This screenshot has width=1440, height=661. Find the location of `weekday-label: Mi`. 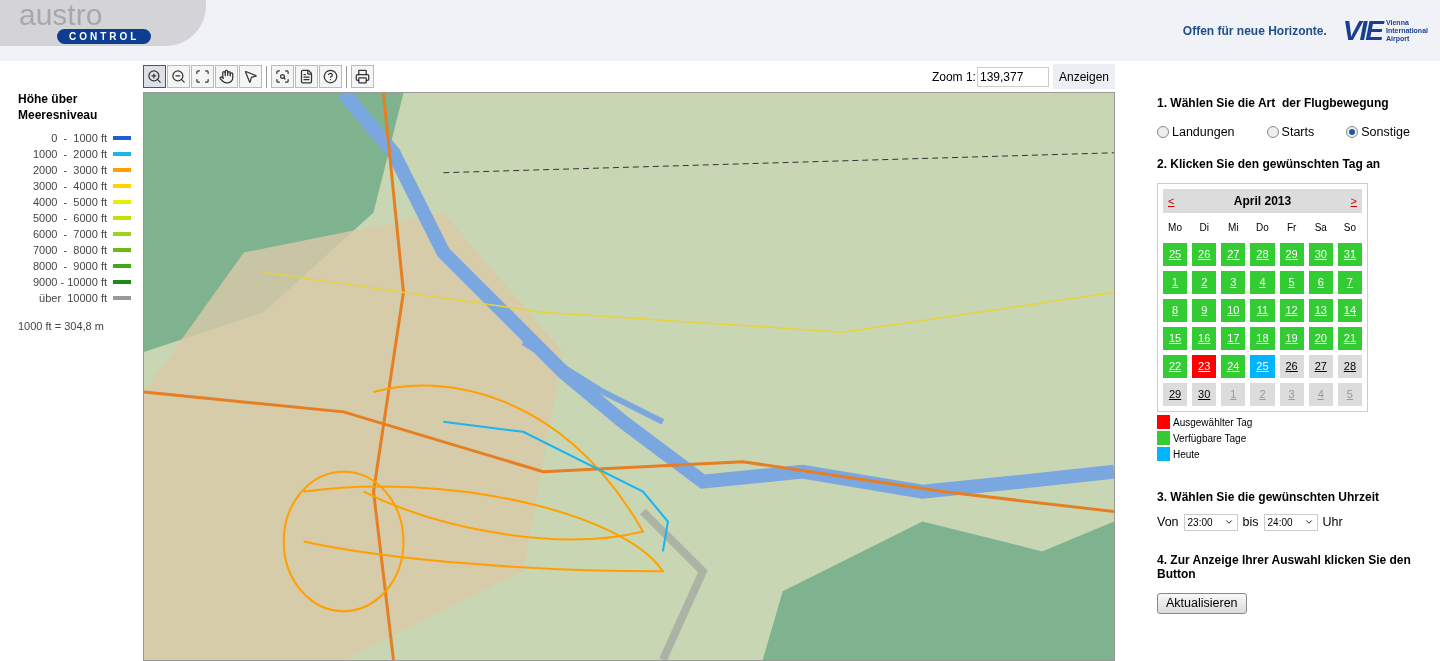

weekday-label: Mi is located at coordinates (1233, 227).